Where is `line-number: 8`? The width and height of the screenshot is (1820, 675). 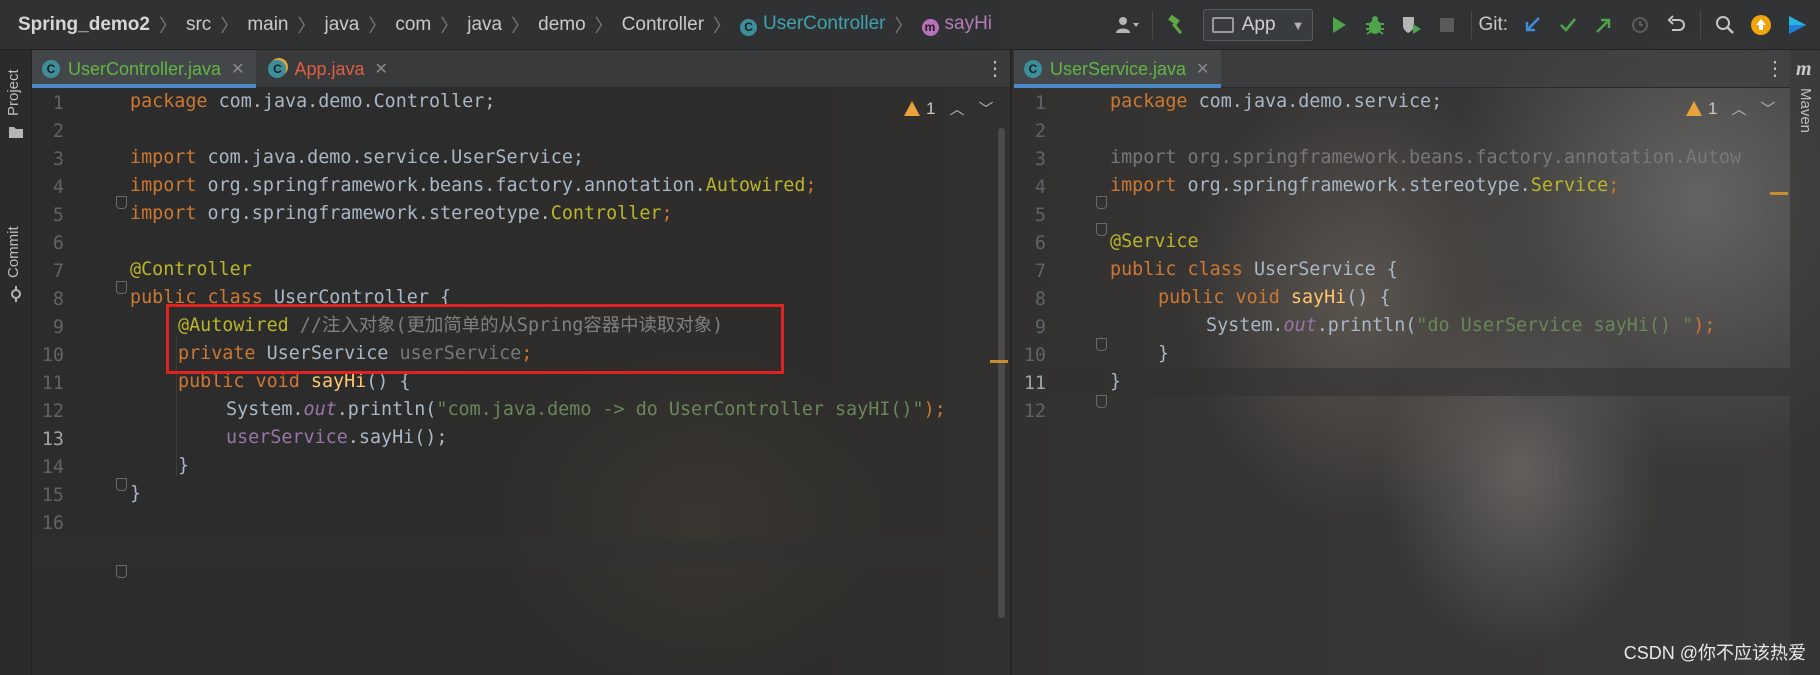 line-number: 8 is located at coordinates (1040, 299).